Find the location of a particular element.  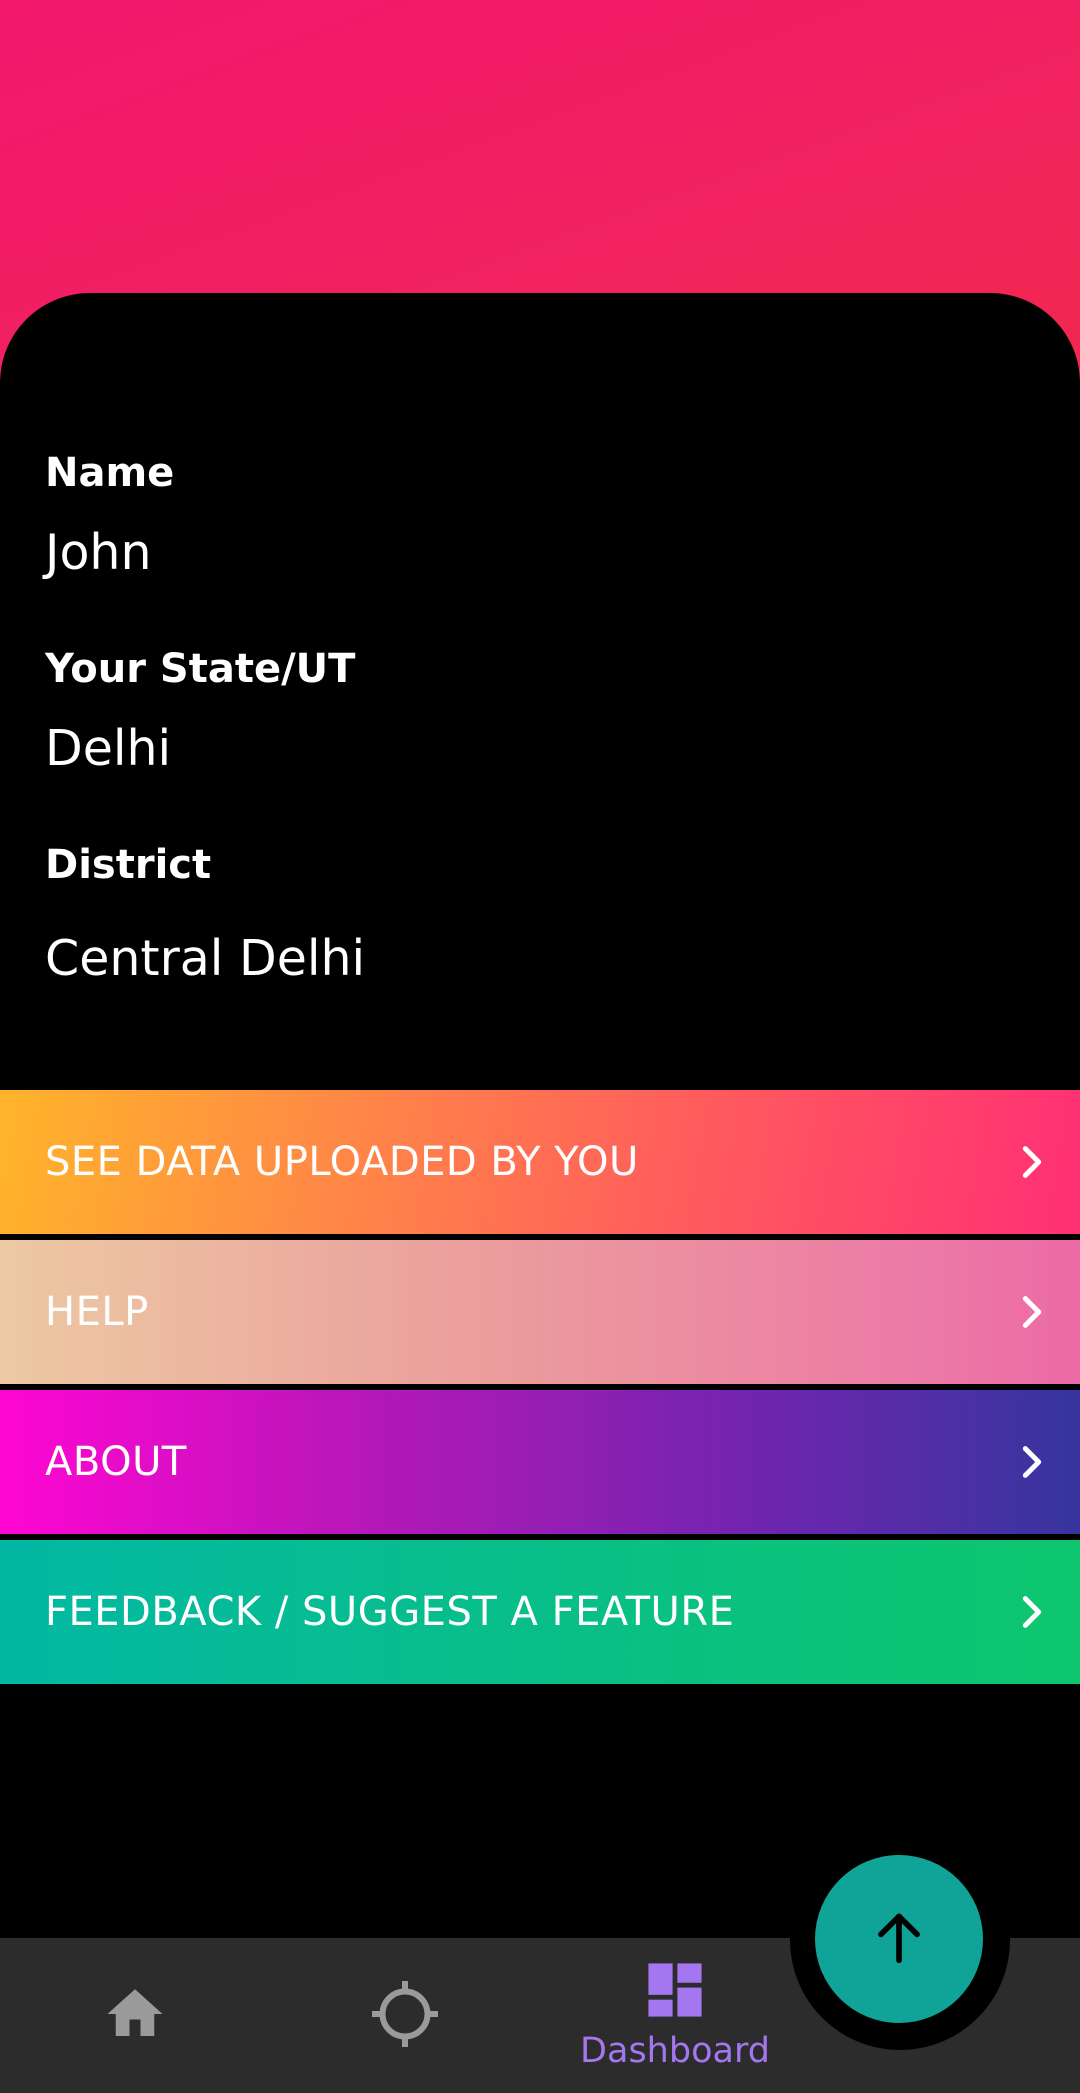

menu-item-label: FEEDBACK / SUGGEST A FEATURE is located at coordinates (390, 1612).